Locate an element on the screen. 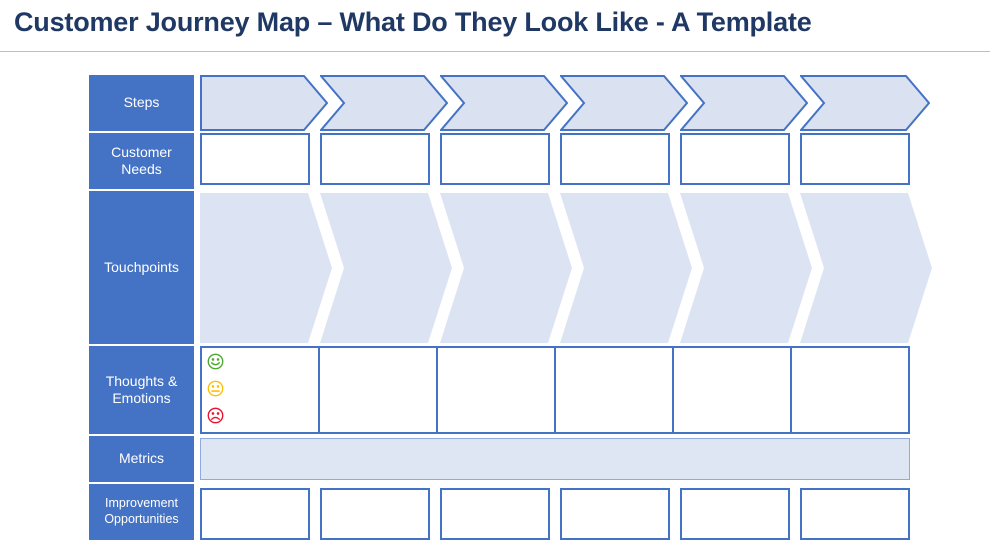 This screenshot has width=990, height=554. row-label-steps: Steps is located at coordinates (141, 103).